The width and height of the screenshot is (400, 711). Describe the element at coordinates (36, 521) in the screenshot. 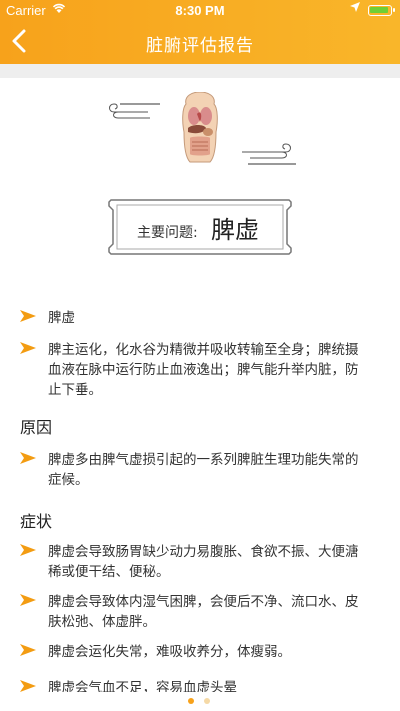

I see `section-heading-symptoms: 症状` at that location.